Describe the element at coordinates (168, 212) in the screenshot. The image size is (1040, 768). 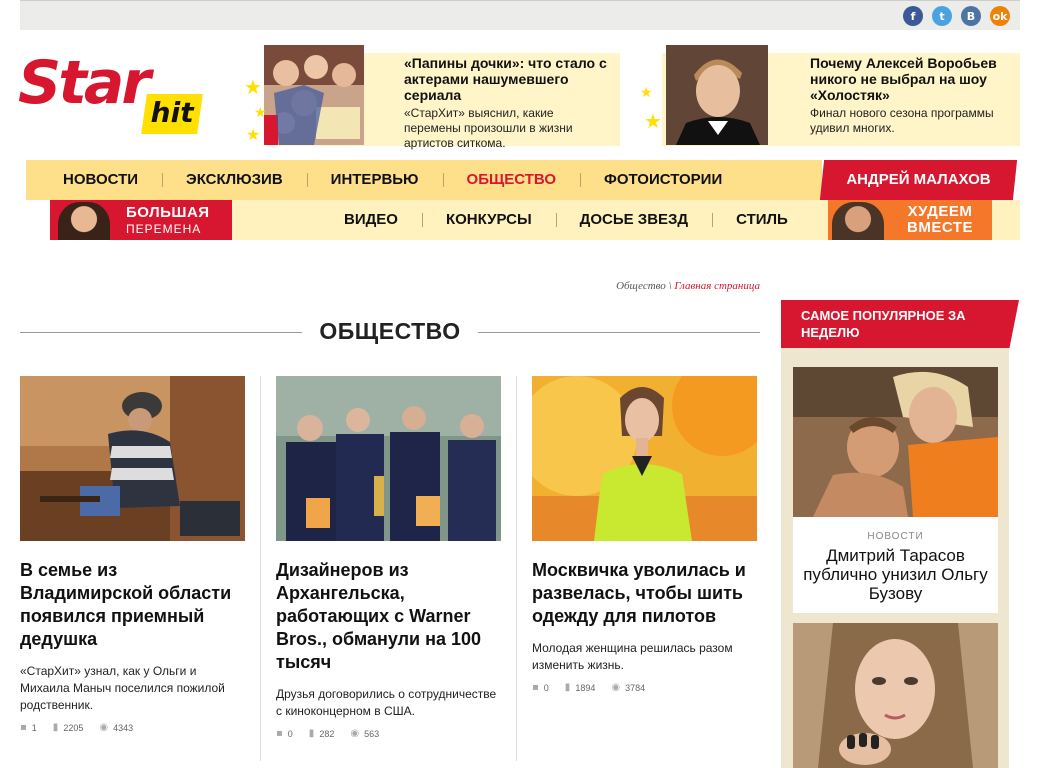
I see `banner-title: БОЛЬШАЯ` at that location.